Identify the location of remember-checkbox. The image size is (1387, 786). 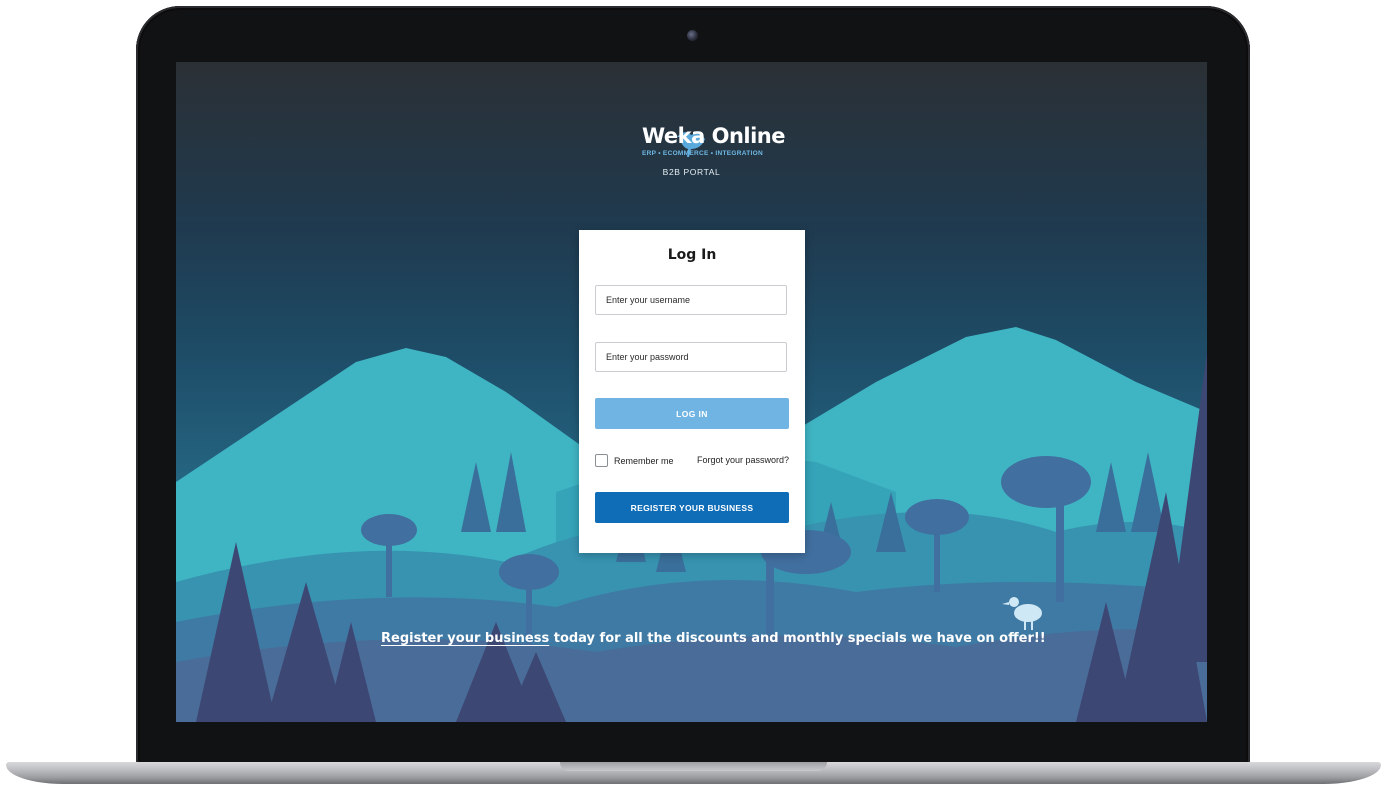
(601, 460).